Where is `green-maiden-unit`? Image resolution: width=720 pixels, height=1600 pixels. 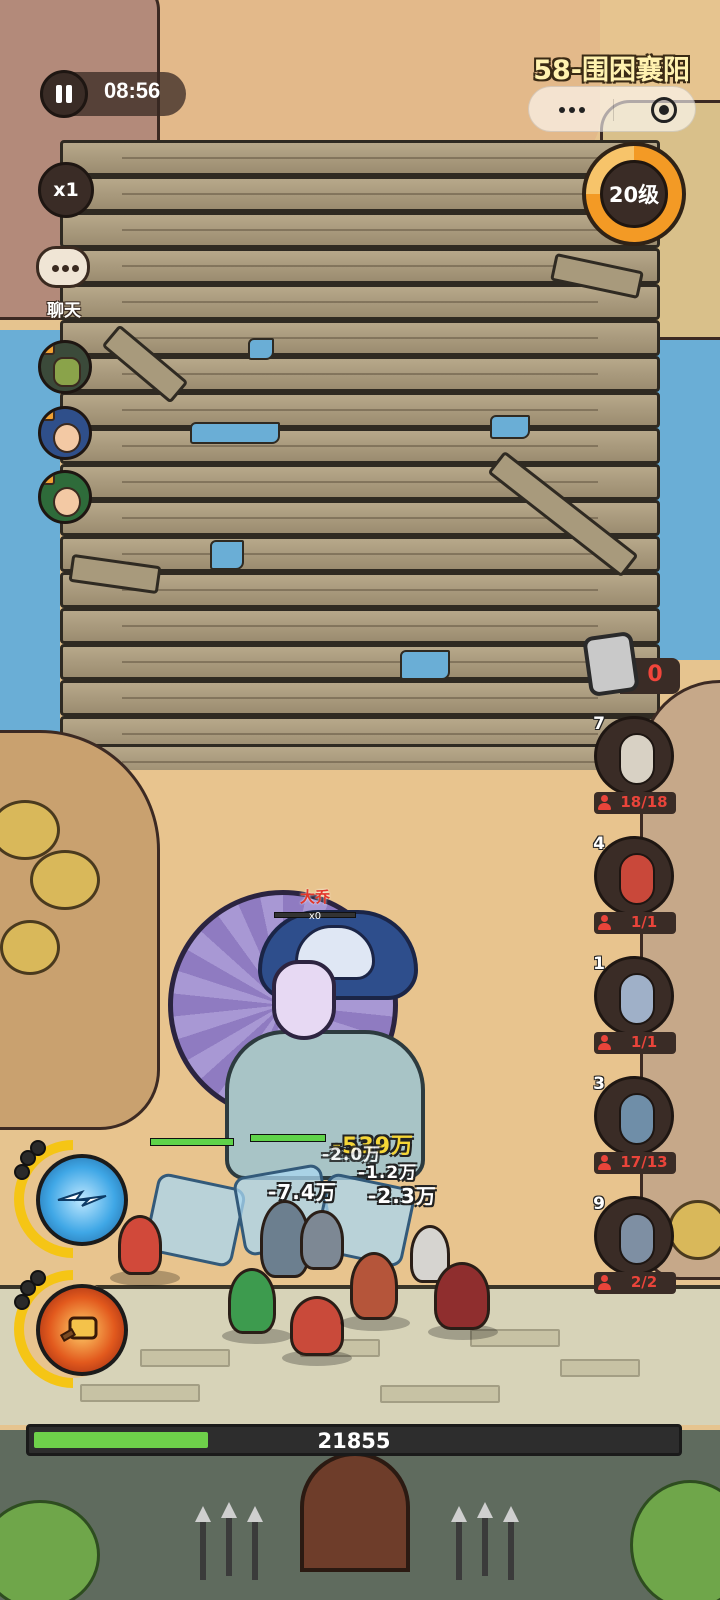 green-maiden-unit is located at coordinates (252, 1301).